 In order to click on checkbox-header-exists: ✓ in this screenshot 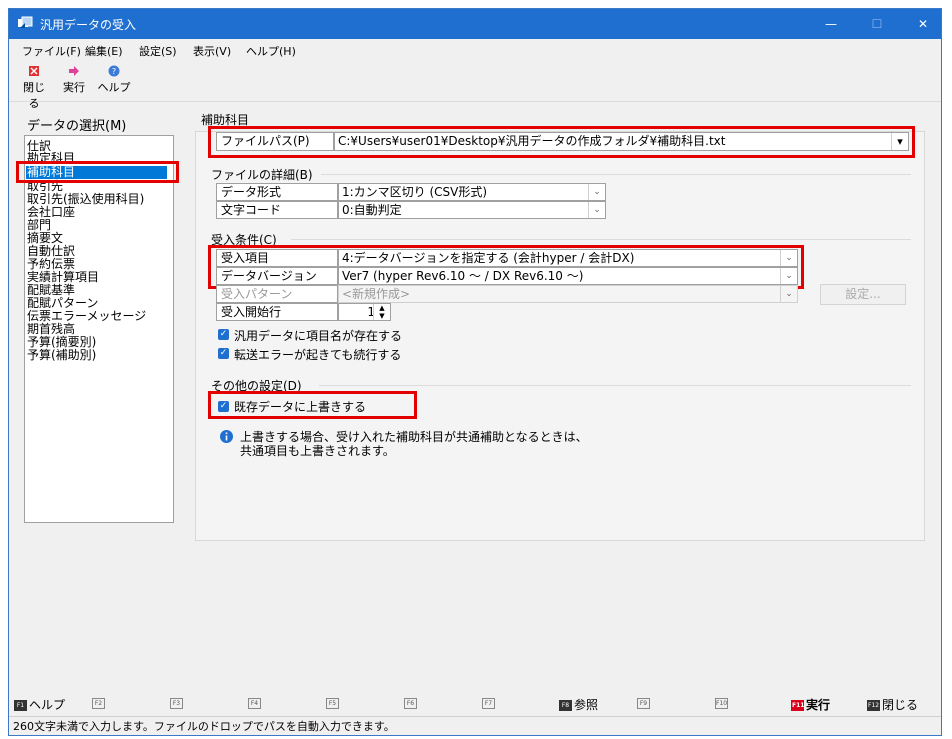, I will do `click(223, 334)`.